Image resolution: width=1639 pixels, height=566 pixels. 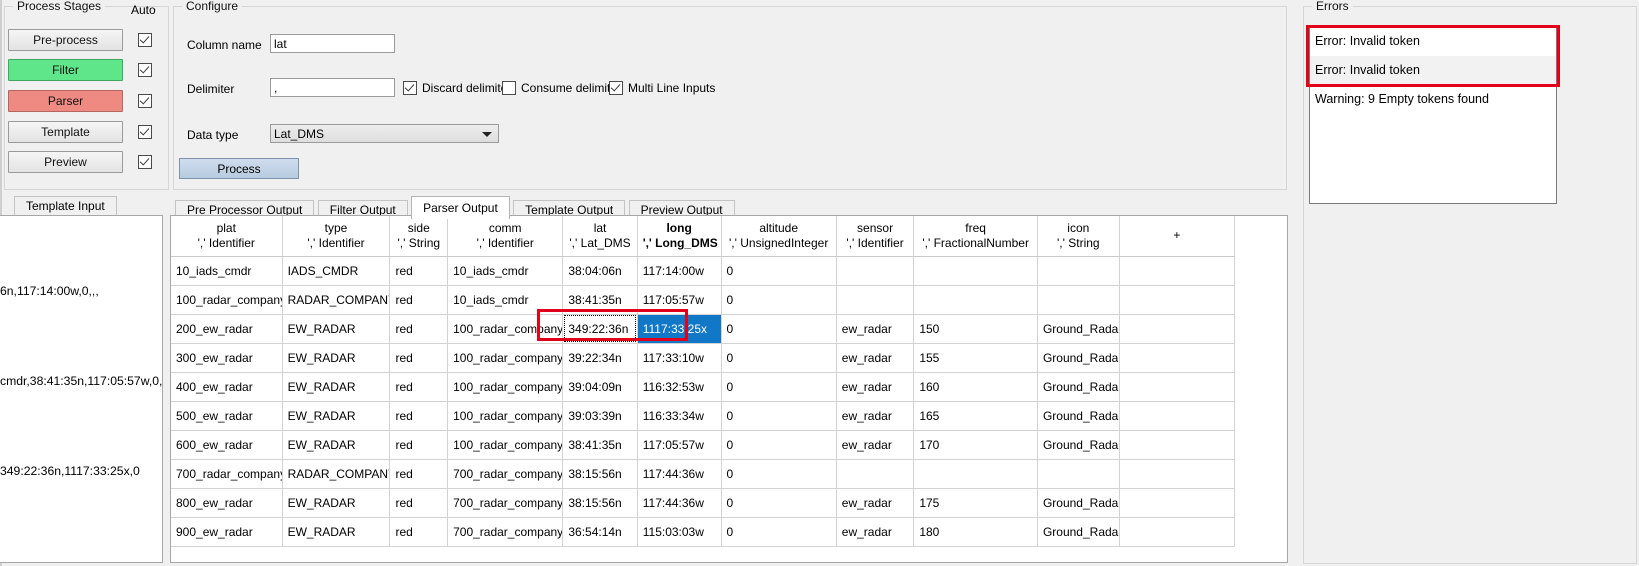 I want to click on table-cell: 115:03:03w, so click(x=679, y=532).